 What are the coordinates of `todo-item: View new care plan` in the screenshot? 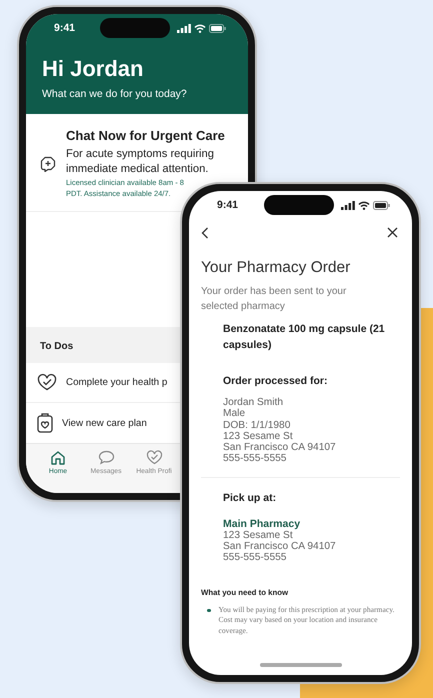 It's located at (104, 423).